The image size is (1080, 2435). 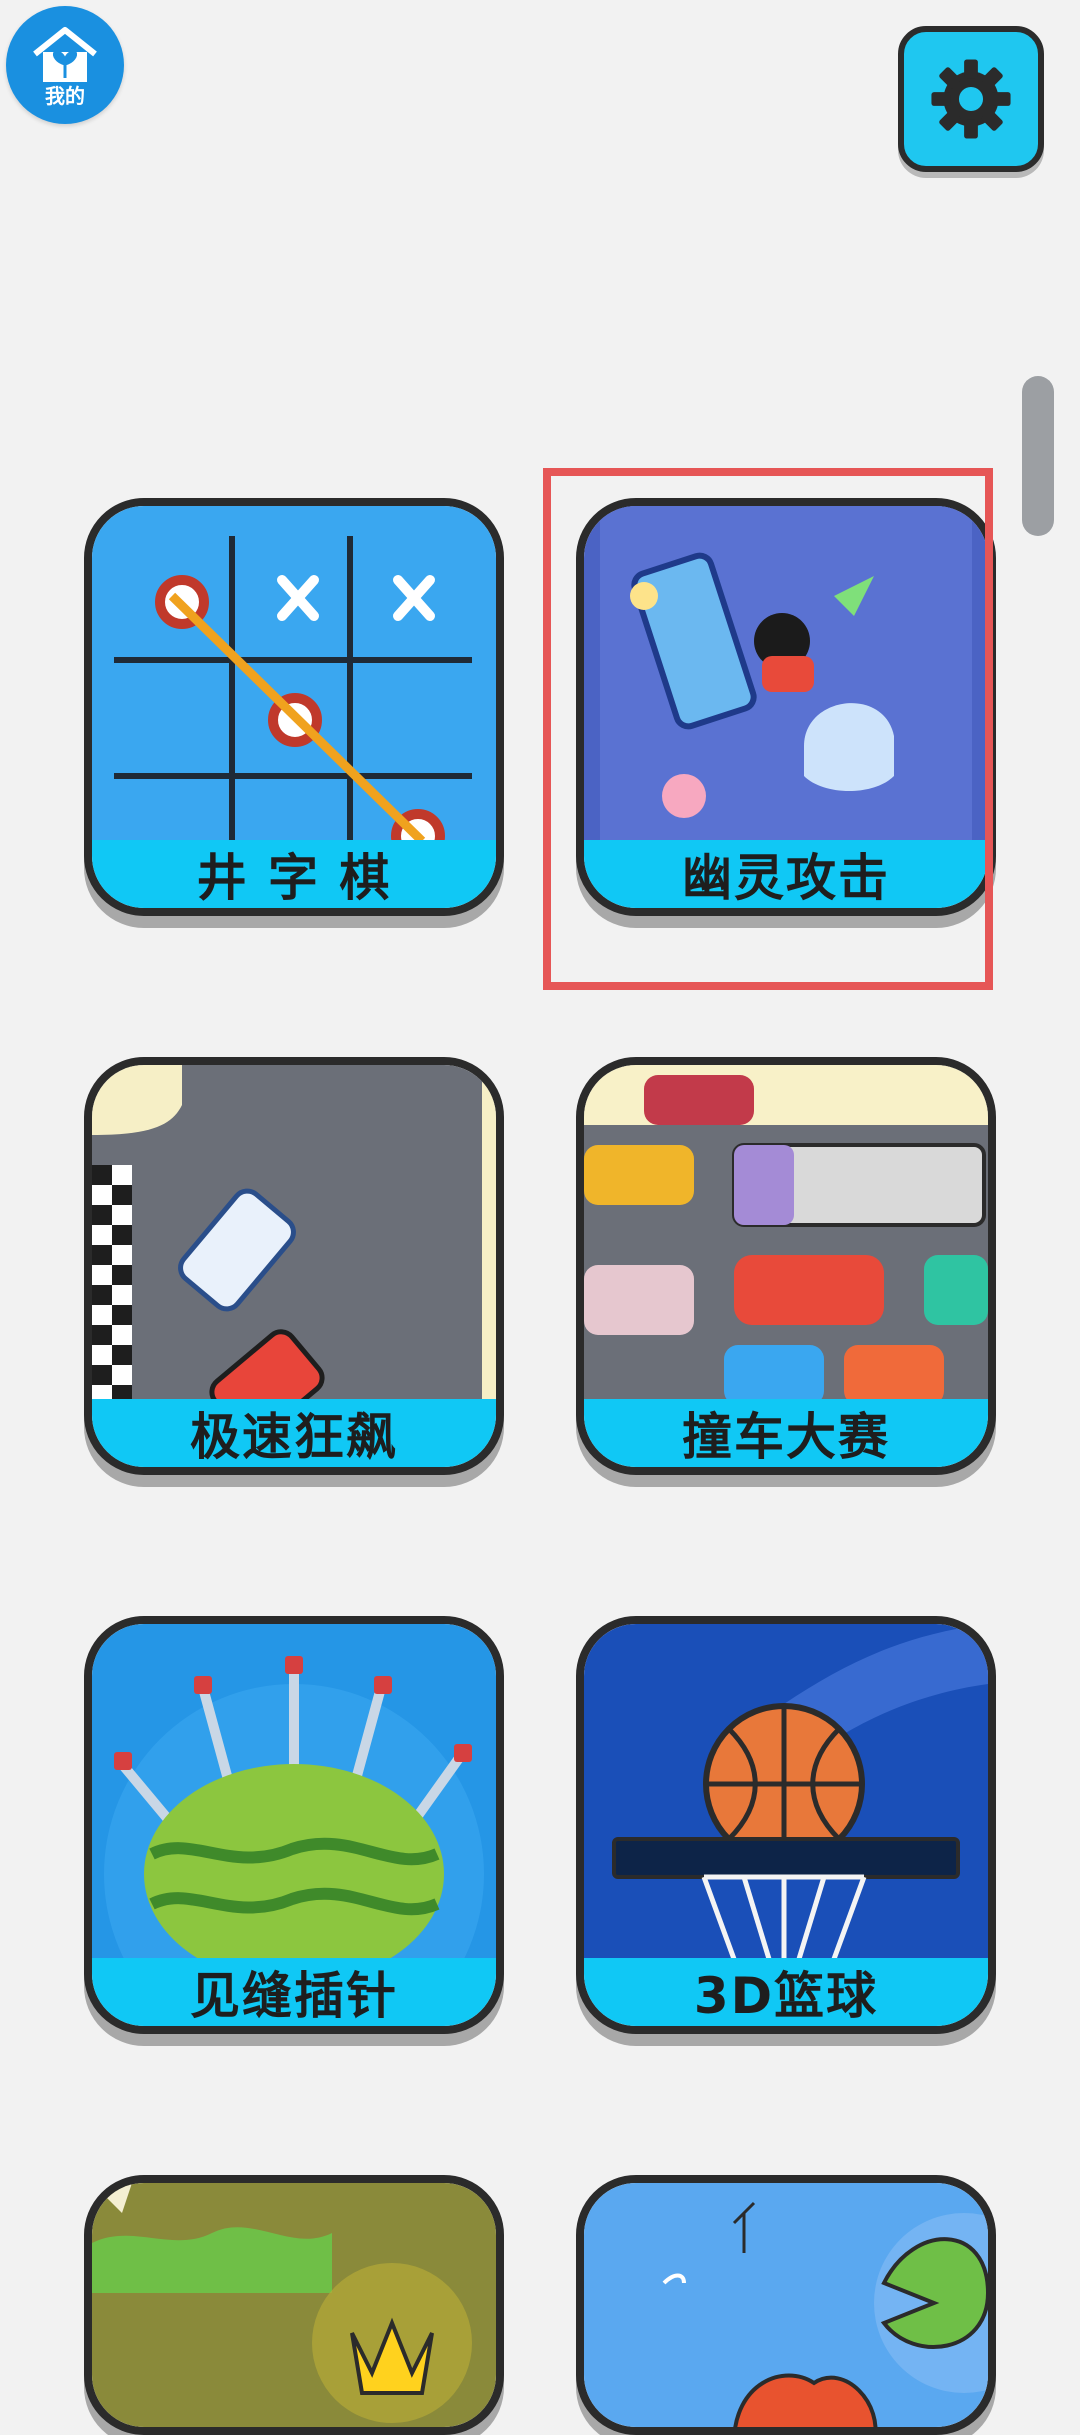 What do you see at coordinates (768, 729) in the screenshot?
I see `selection-highlight` at bounding box center [768, 729].